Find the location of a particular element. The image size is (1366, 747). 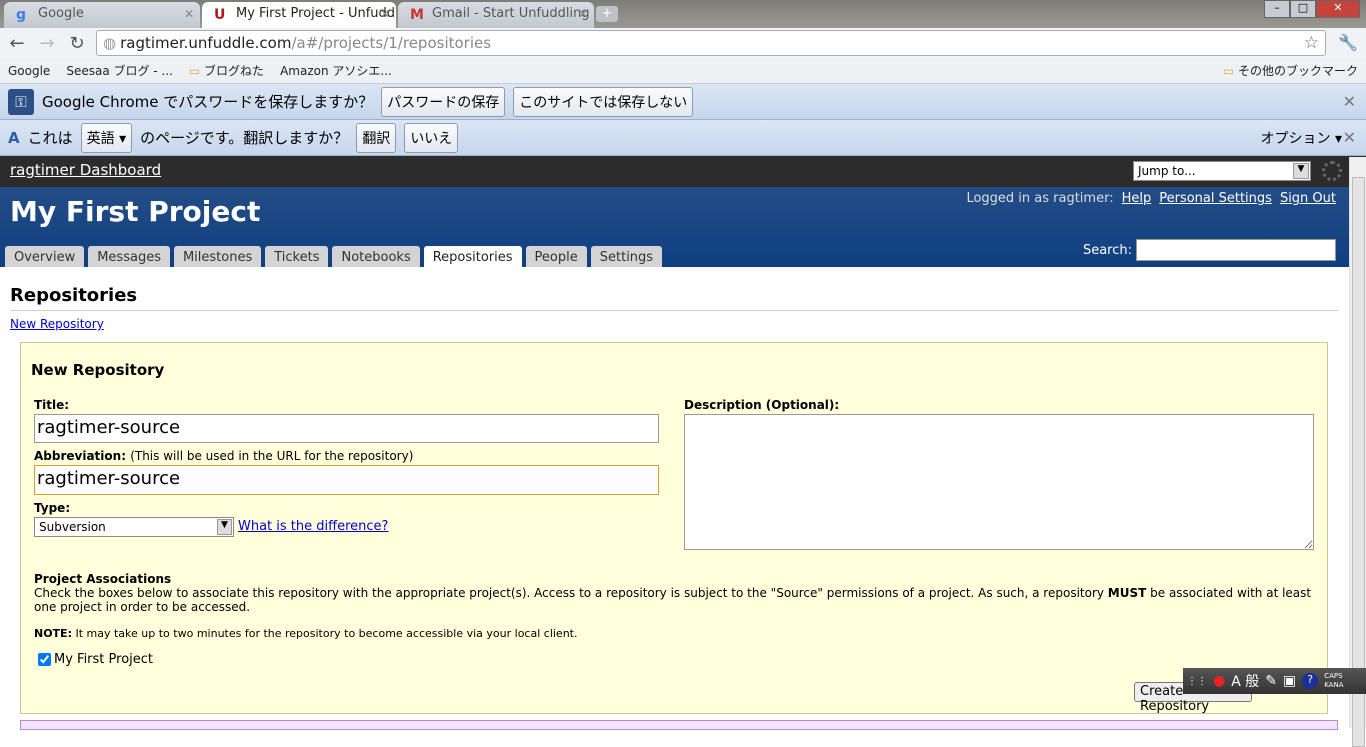

abbreviation-input: ragtimer-source is located at coordinates (346, 480).